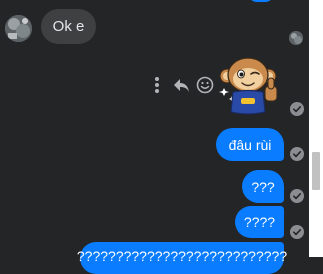 This screenshot has height=274, width=323. I want to click on seen-avatar-image, so click(296, 38).